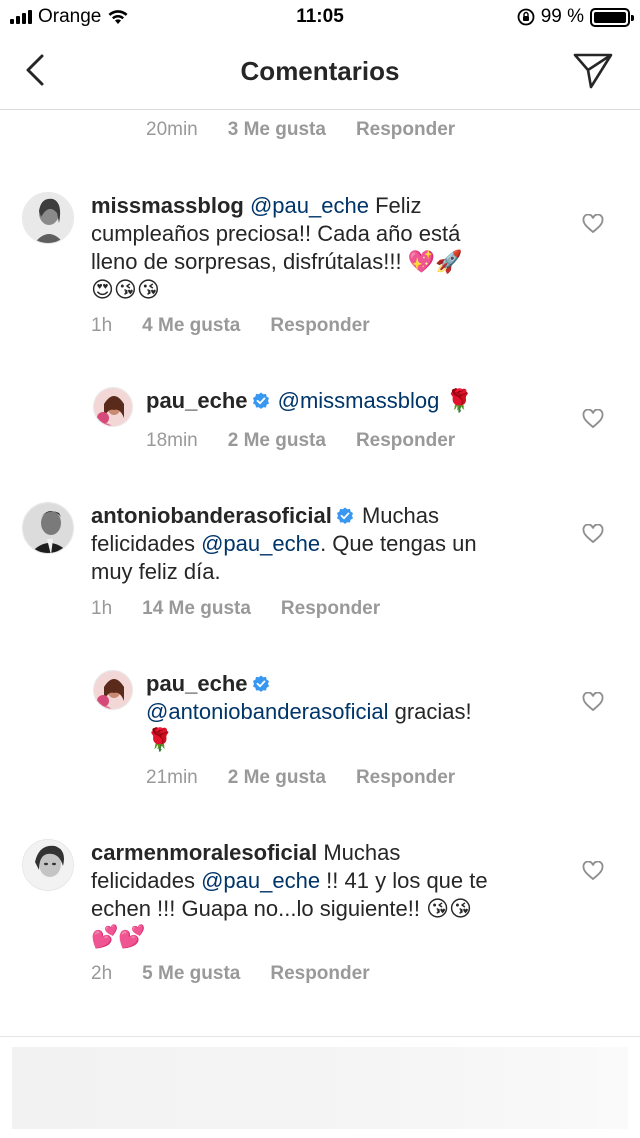 The image size is (640, 1138). Describe the element at coordinates (277, 130) in the screenshot. I see `like-count: 3 Me gusta` at that location.